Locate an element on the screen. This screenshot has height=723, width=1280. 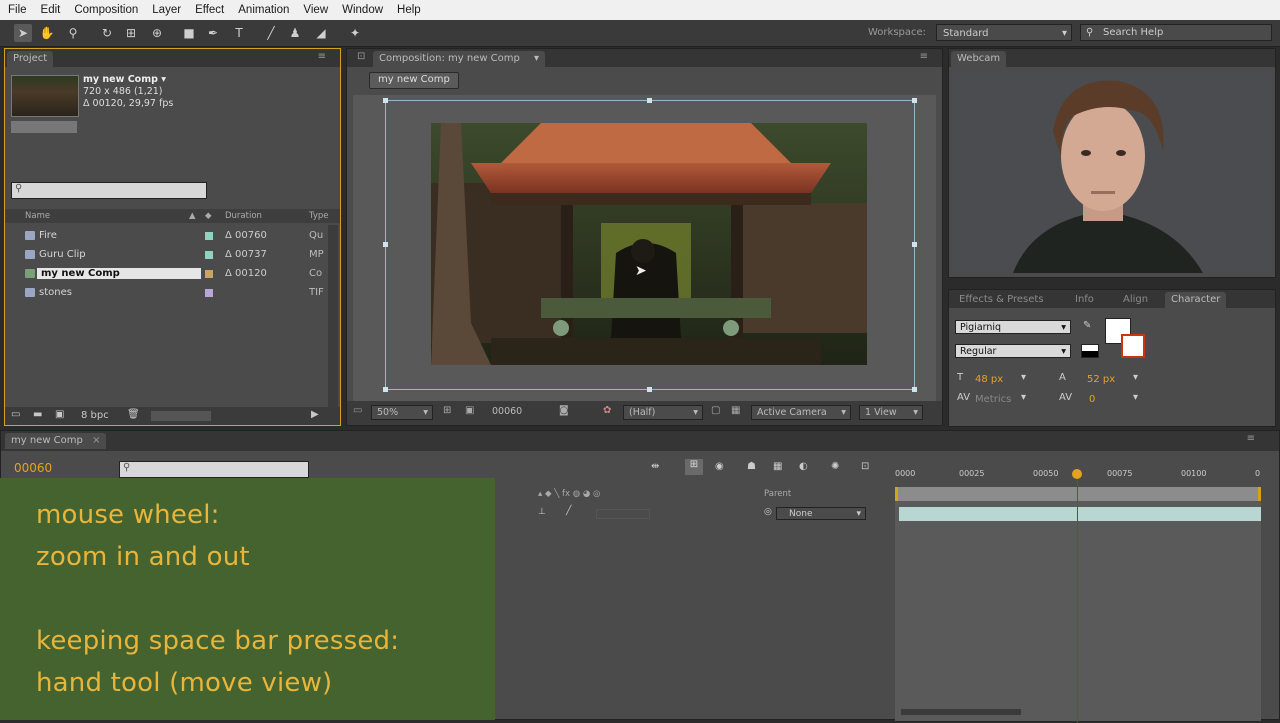
hide-shy-layers-icon: ☗ is located at coordinates (751, 466).